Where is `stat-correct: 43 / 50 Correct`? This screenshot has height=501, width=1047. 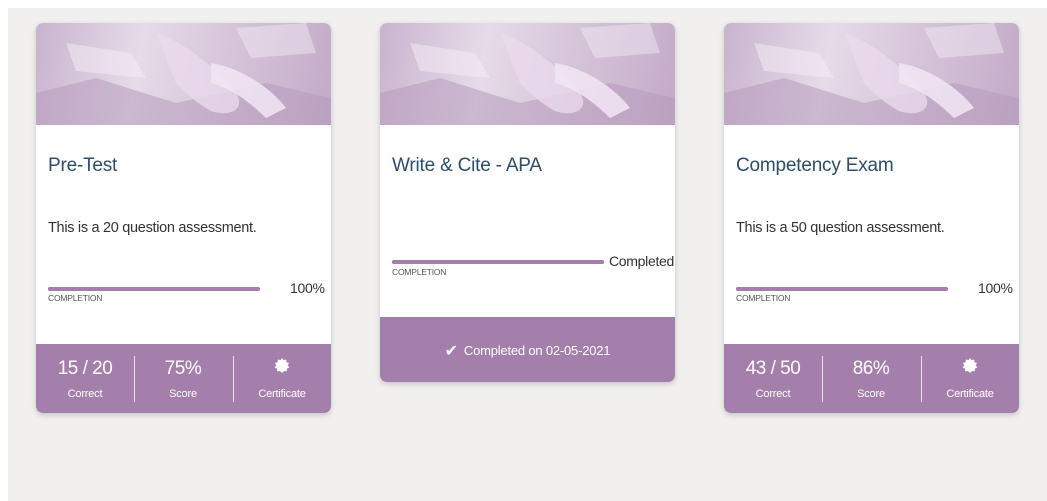 stat-correct: 43 / 50 Correct is located at coordinates (773, 378).